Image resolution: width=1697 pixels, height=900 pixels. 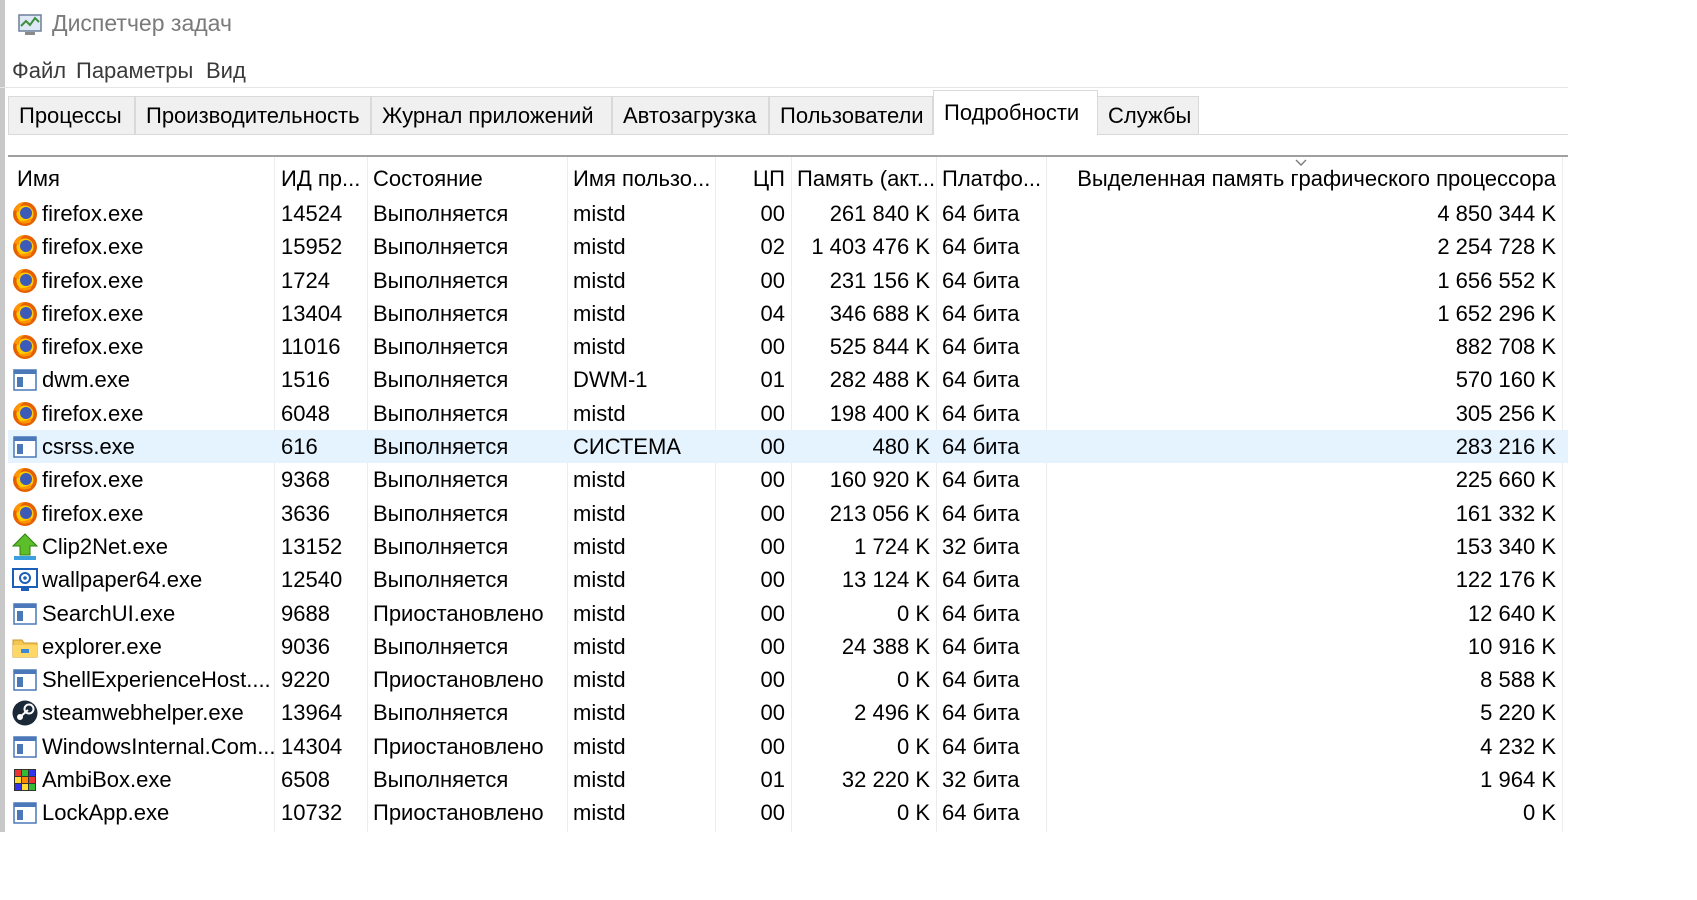 I want to click on memory-cell: 231 156 K, so click(x=879, y=280).